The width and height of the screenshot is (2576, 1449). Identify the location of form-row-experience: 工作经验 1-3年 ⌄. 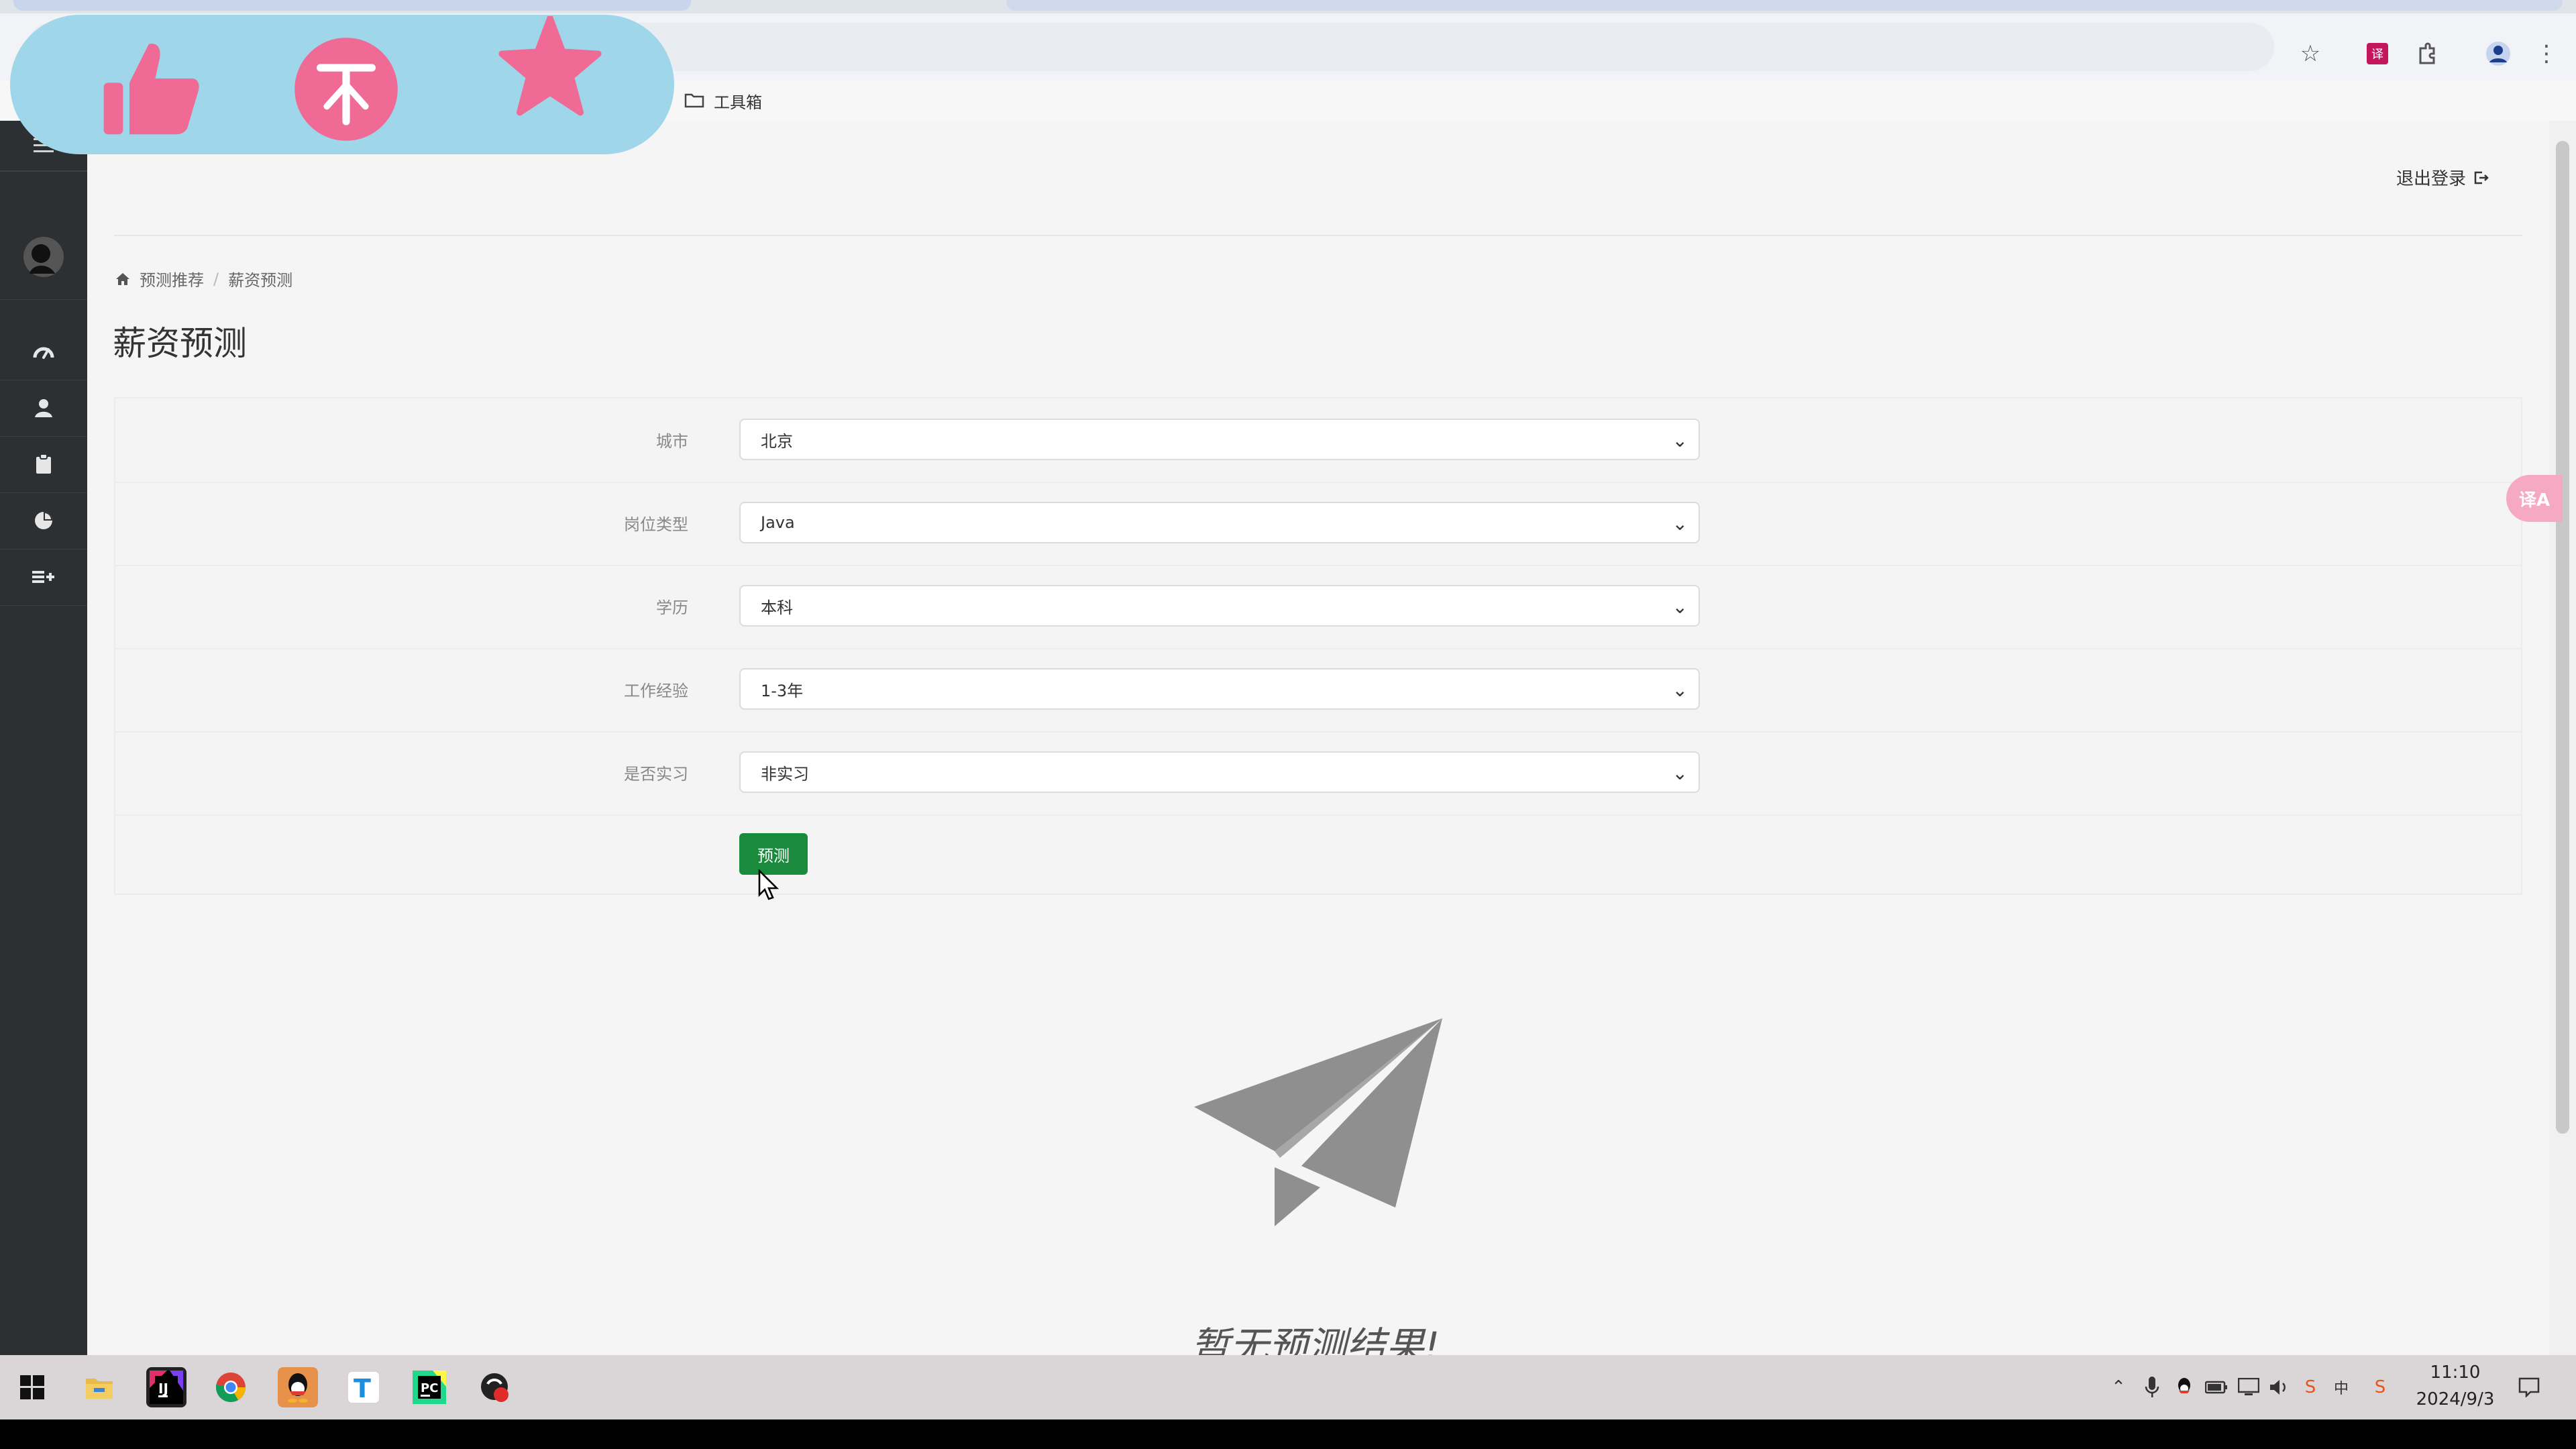
(1318, 690).